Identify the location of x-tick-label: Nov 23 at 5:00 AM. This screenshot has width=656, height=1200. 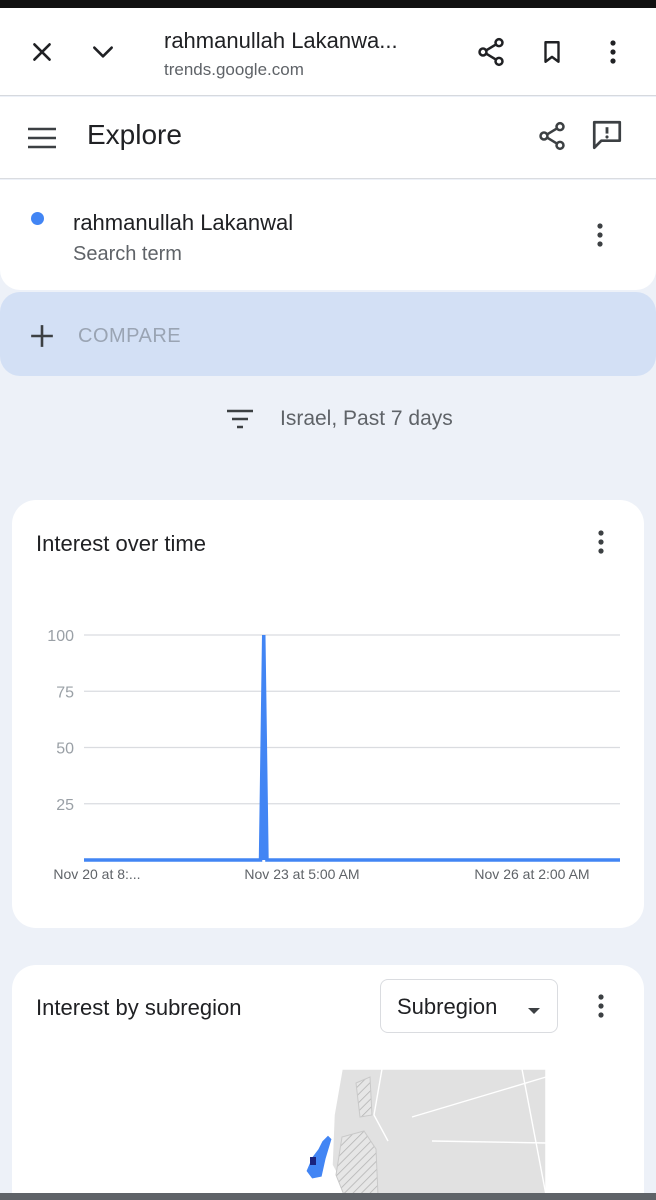
(301, 874).